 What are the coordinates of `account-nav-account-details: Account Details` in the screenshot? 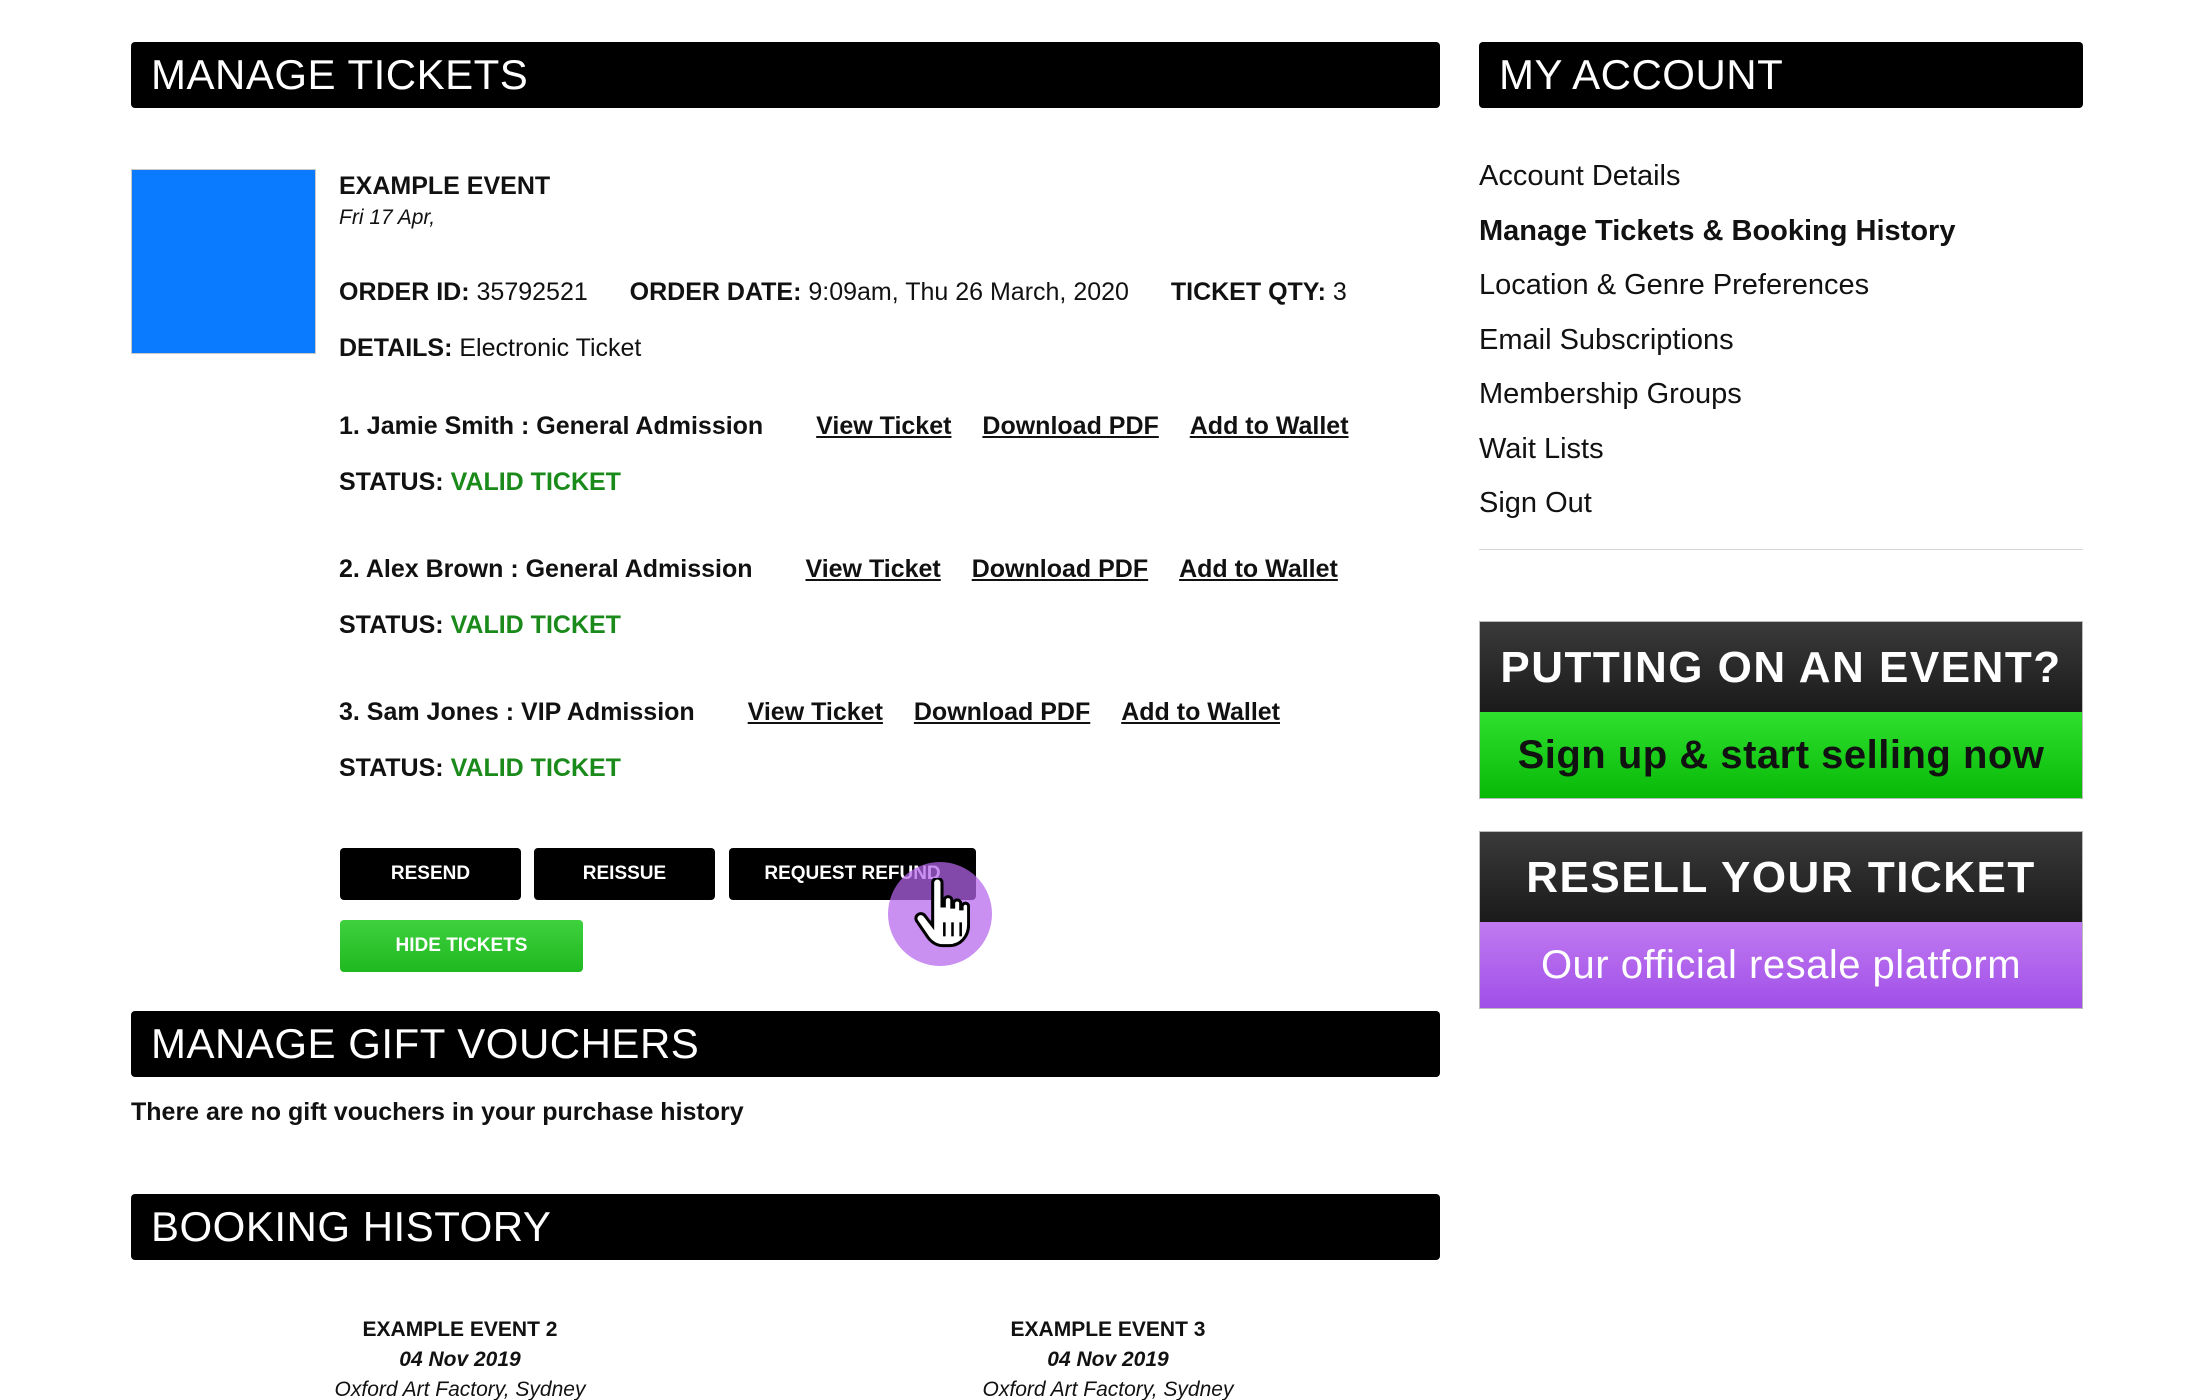 It's located at (1717, 185).